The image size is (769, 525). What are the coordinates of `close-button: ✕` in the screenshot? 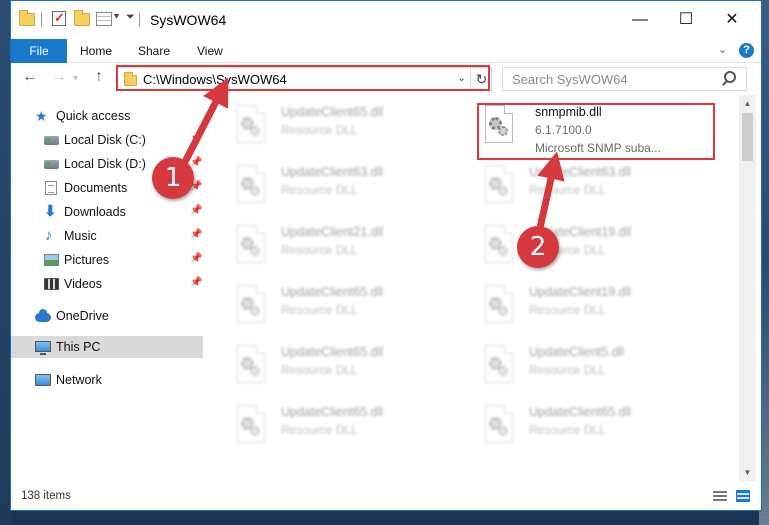 It's located at (732, 20).